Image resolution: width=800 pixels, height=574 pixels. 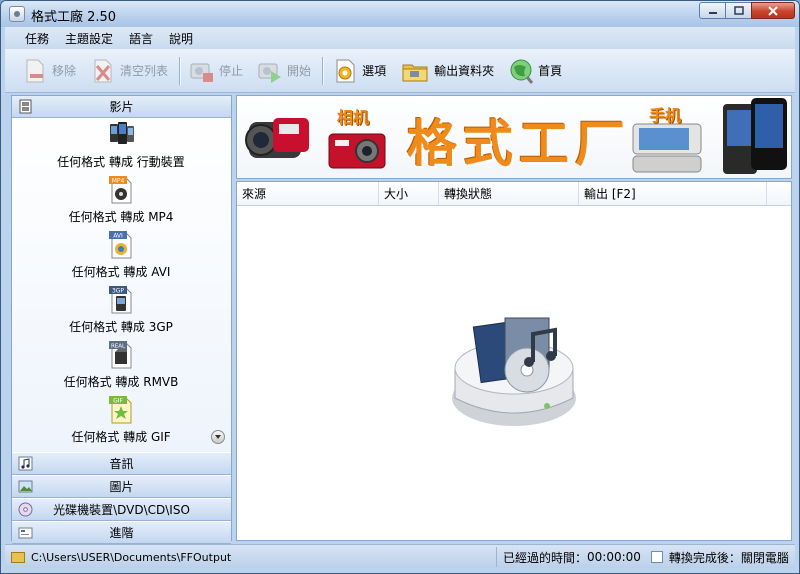 I want to click on avi-badge: AVI, so click(x=118, y=236).